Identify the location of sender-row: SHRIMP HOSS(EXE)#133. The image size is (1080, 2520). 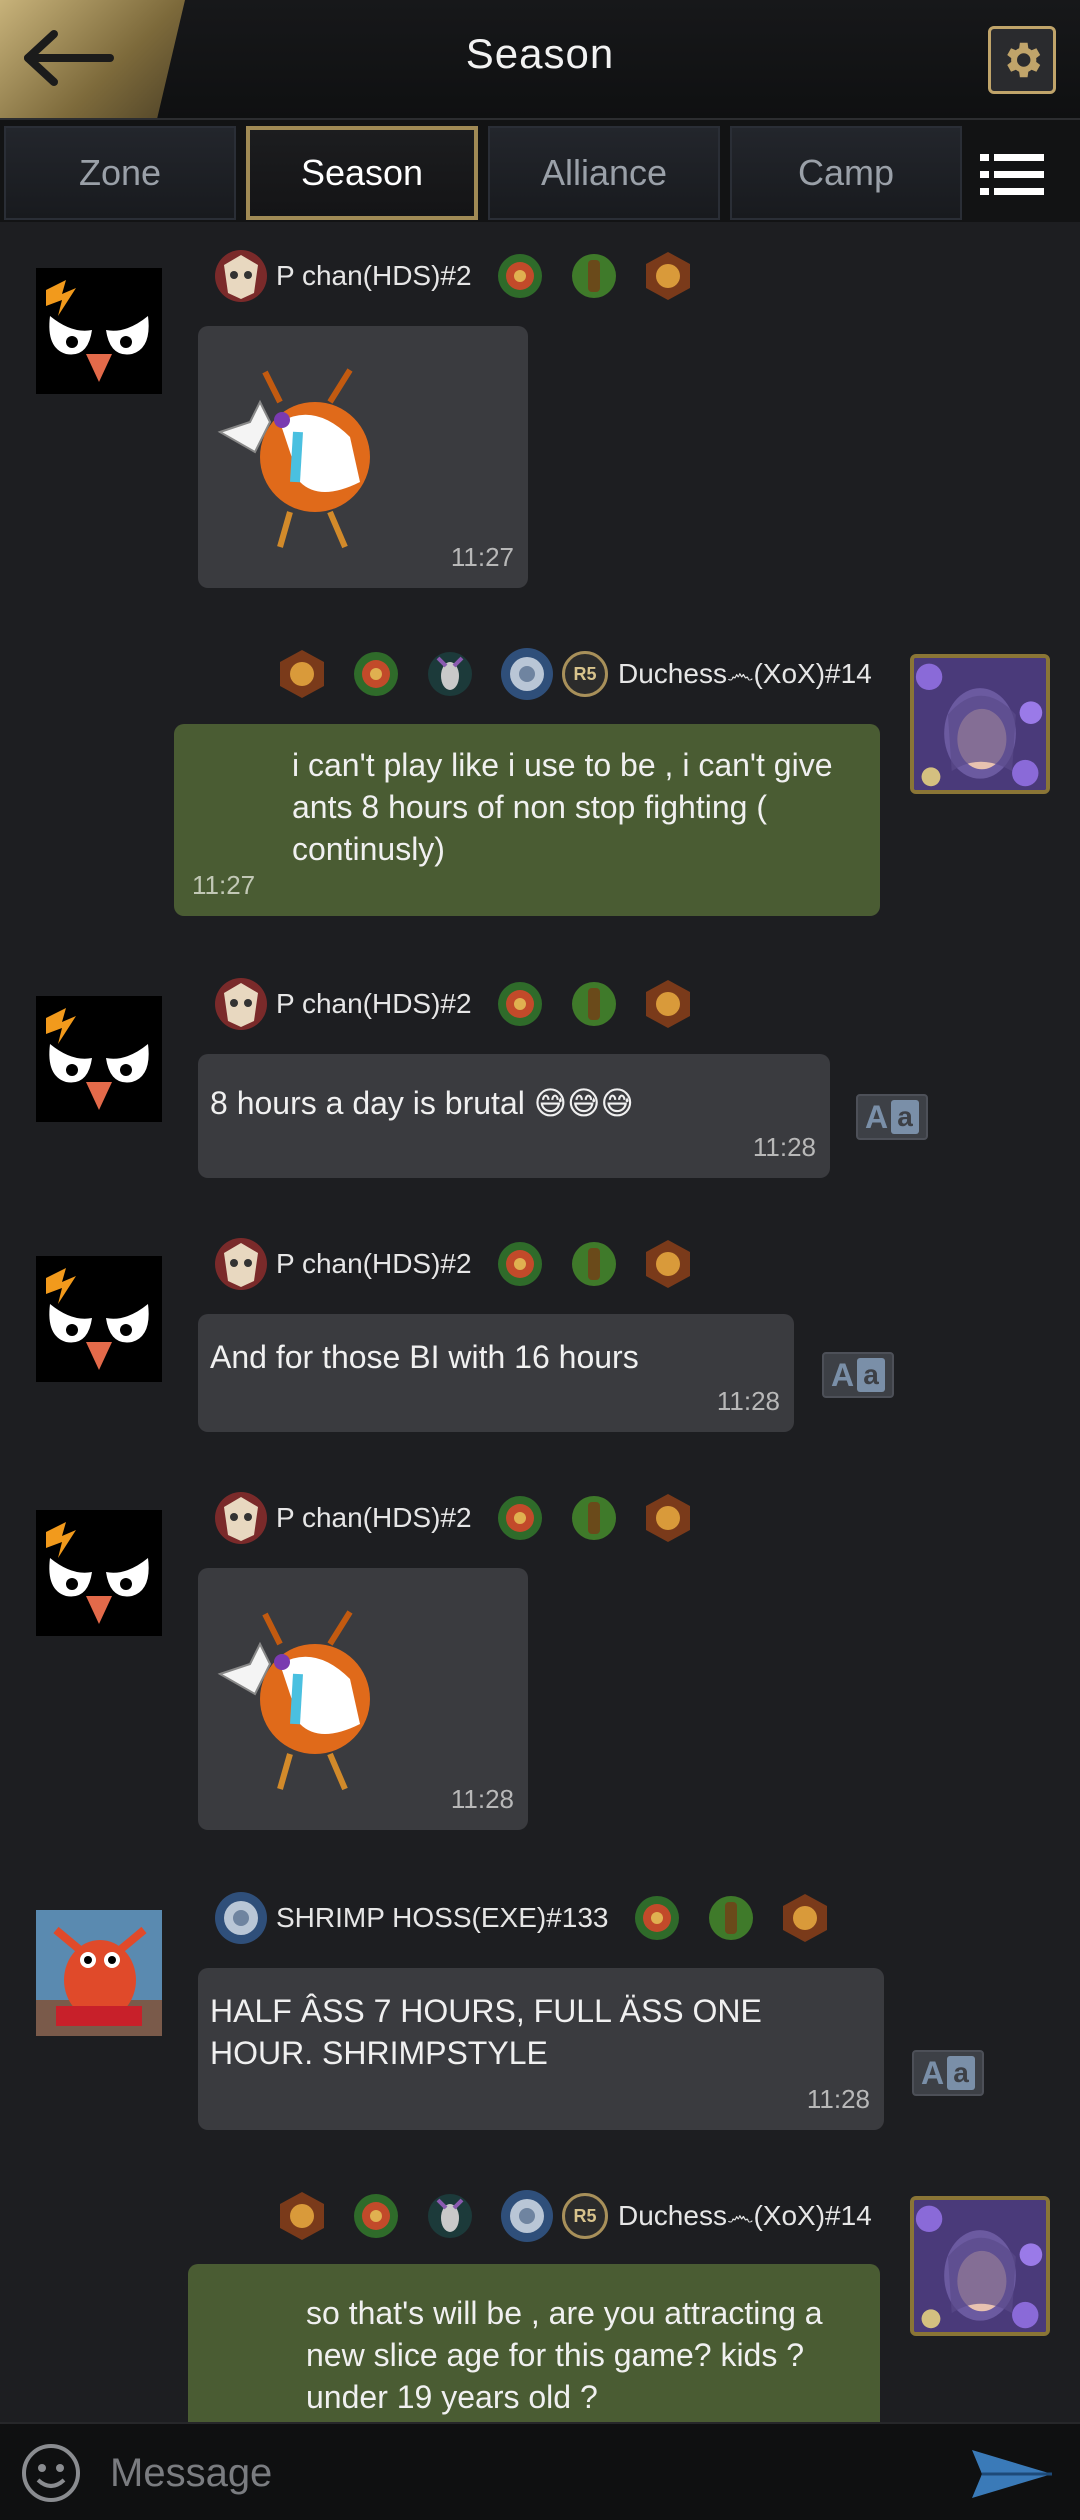
(532, 1918).